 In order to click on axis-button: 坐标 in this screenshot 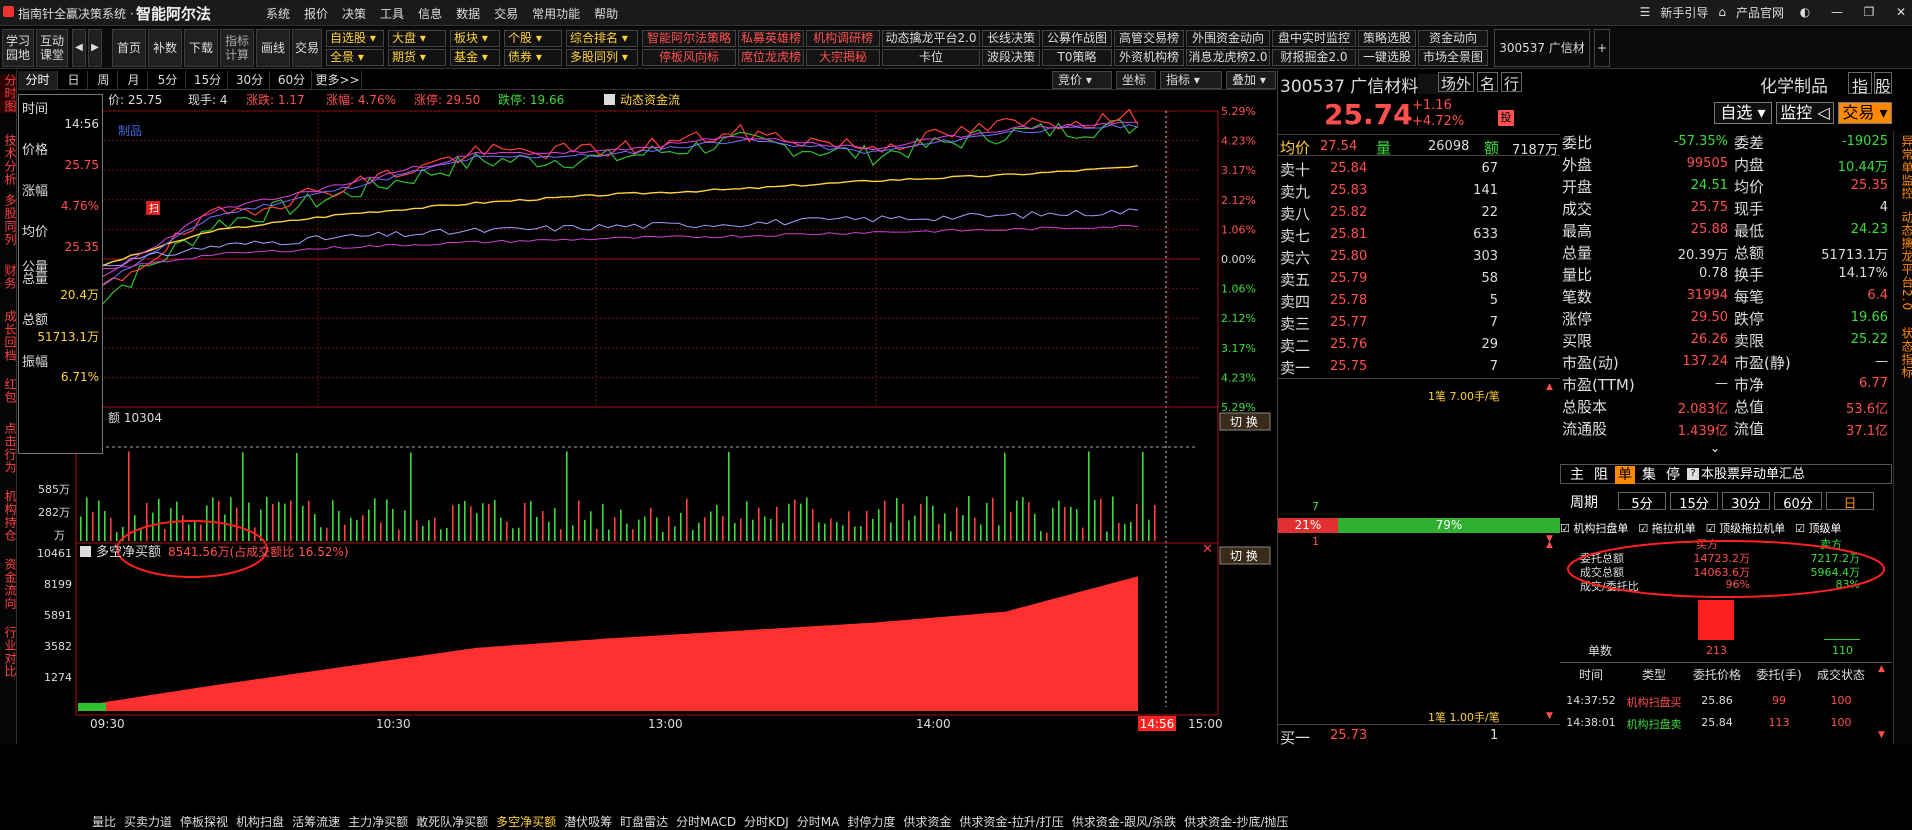, I will do `click(1136, 80)`.